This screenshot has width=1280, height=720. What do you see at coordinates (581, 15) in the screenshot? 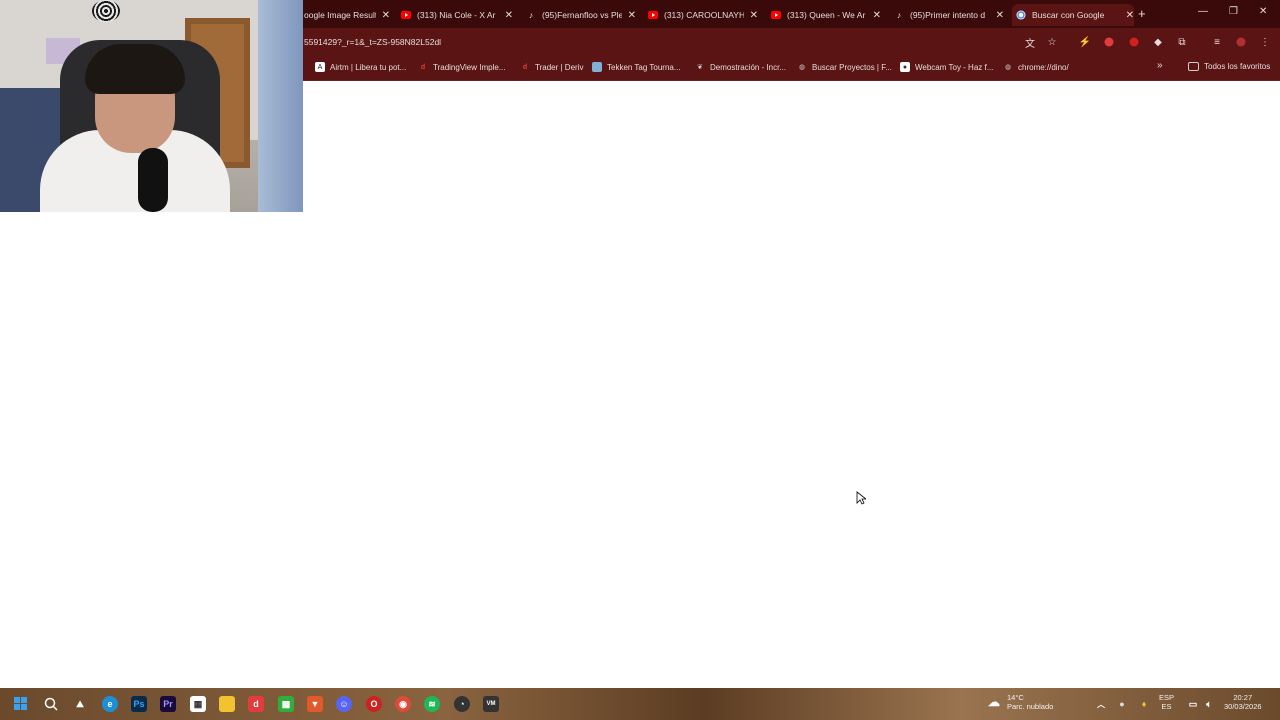
I see `tab-fernanfloo: ♪ (95)Fernanfloo vs Ple ✕` at bounding box center [581, 15].